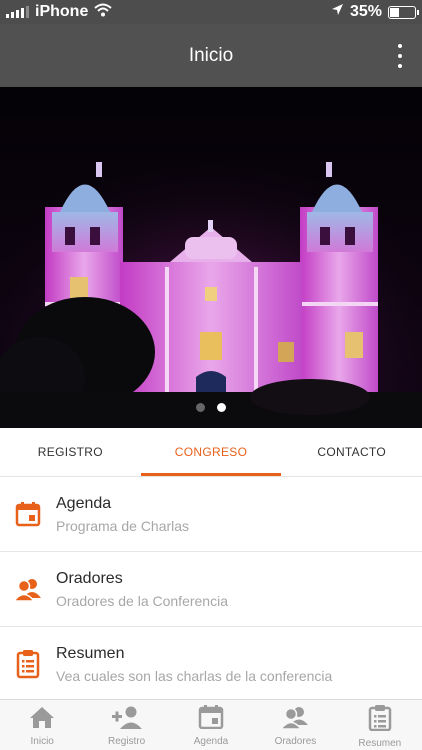 This screenshot has height=750, width=422. What do you see at coordinates (142, 600) in the screenshot?
I see `menu-item-subtitle: Oradores de la Conferencia` at bounding box center [142, 600].